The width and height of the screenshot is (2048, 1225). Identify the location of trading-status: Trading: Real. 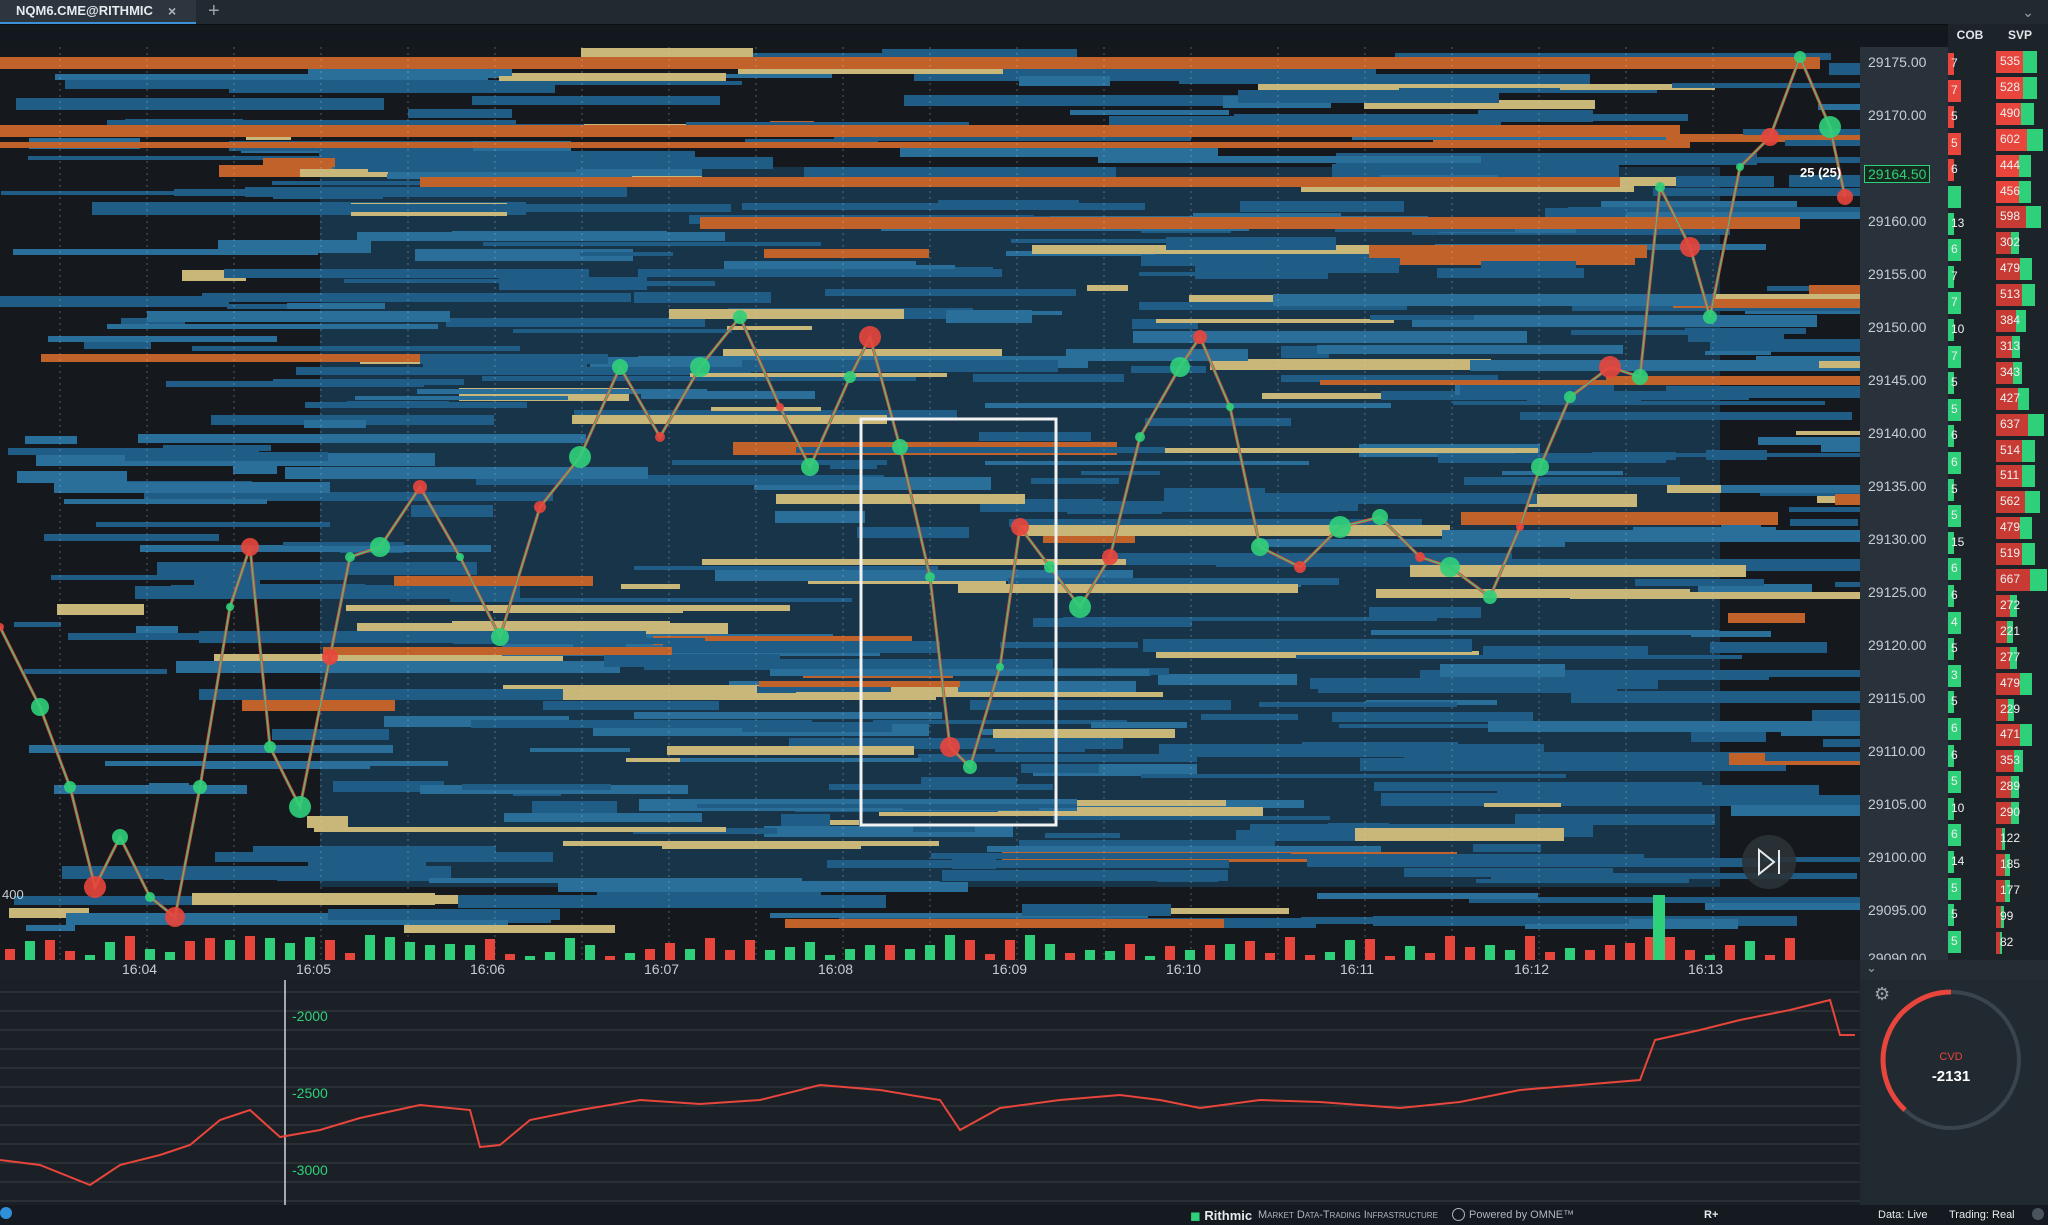
(1982, 1215).